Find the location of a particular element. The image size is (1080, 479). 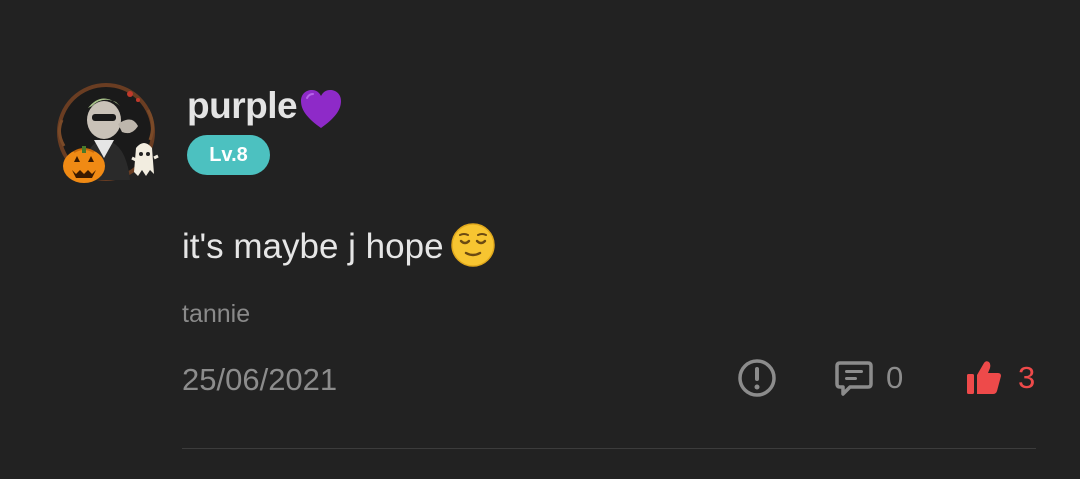

relieved-face-icon is located at coordinates (472, 245).